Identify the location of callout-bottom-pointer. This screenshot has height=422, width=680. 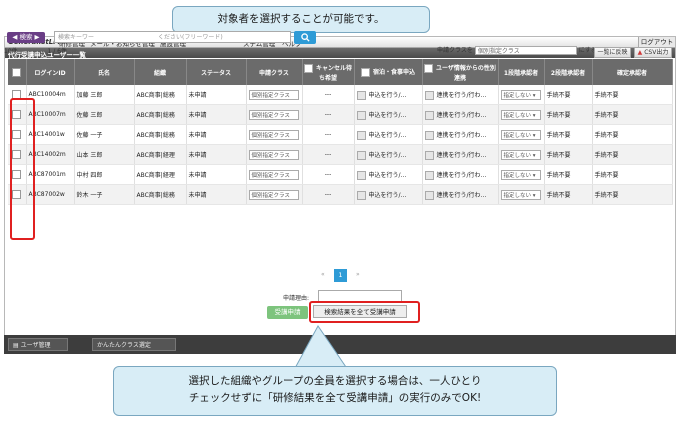
(321, 348).